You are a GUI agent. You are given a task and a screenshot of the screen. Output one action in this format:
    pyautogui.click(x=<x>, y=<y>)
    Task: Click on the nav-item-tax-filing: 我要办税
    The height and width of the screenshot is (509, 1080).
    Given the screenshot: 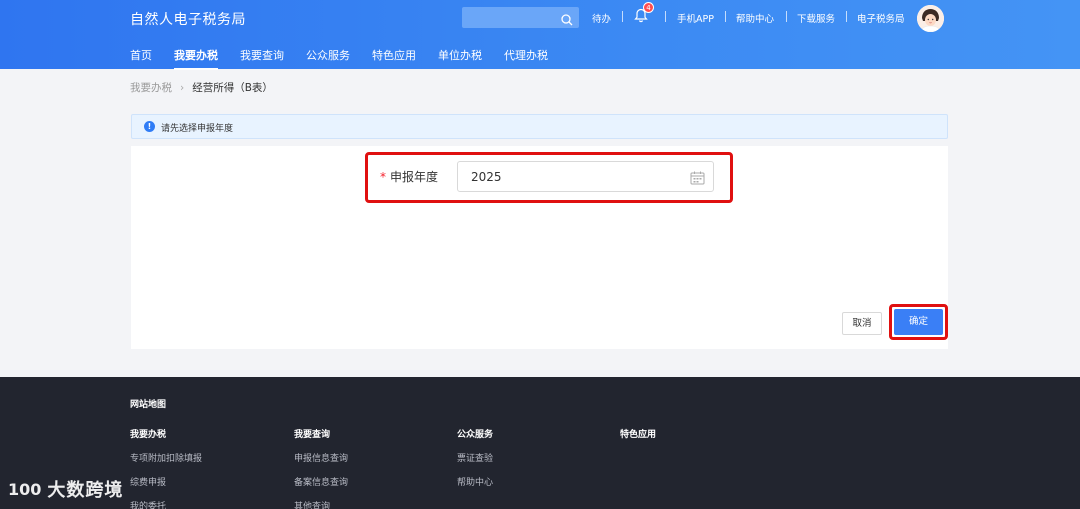 What is the action you would take?
    pyautogui.click(x=196, y=58)
    